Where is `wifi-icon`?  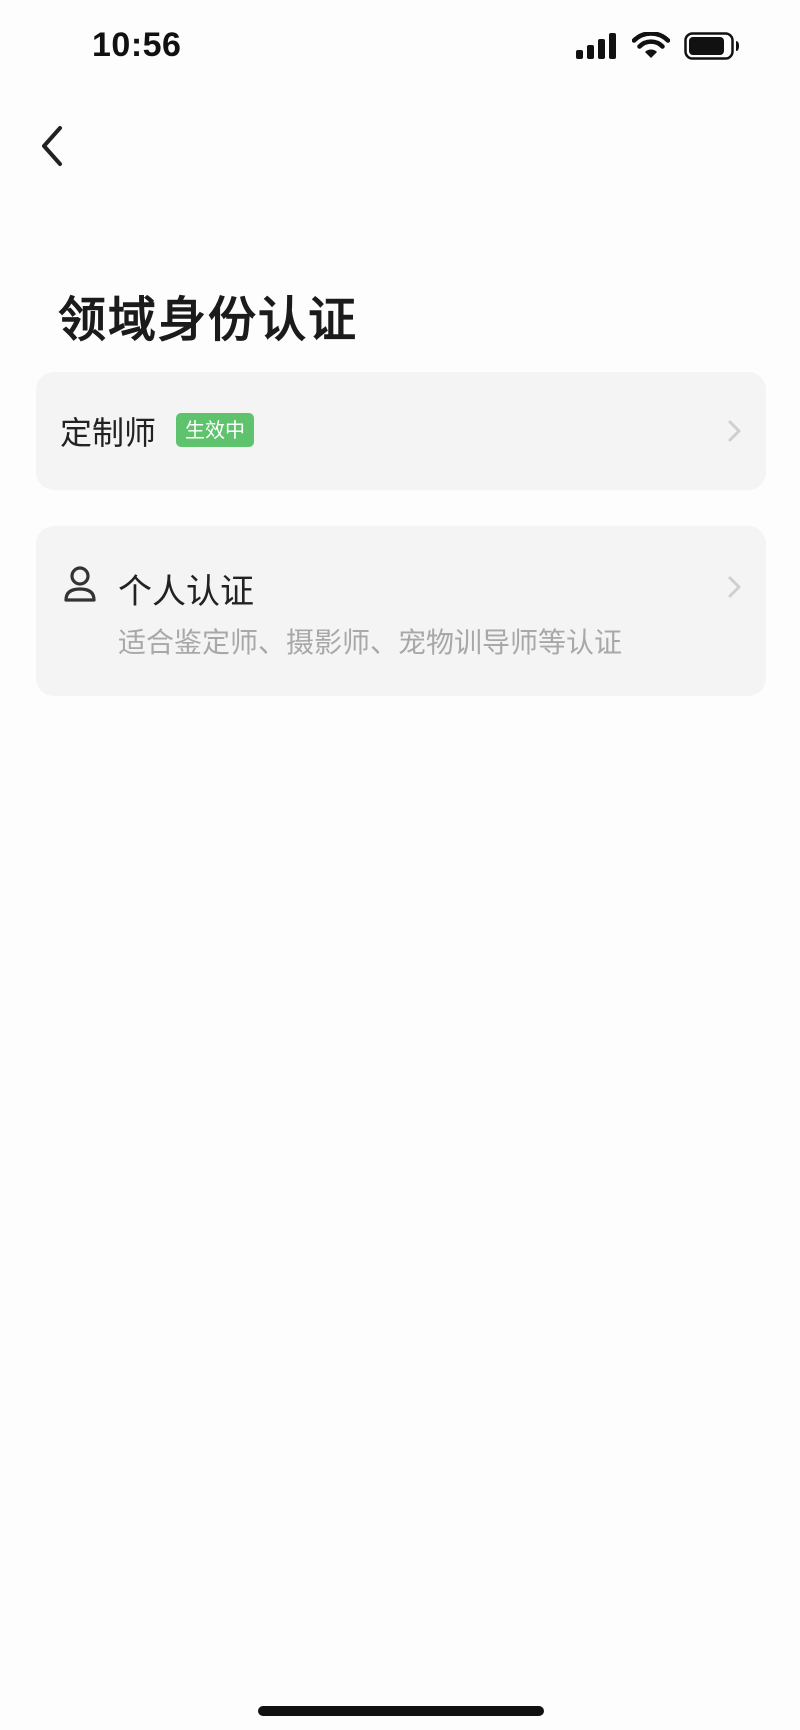
wifi-icon is located at coordinates (651, 45).